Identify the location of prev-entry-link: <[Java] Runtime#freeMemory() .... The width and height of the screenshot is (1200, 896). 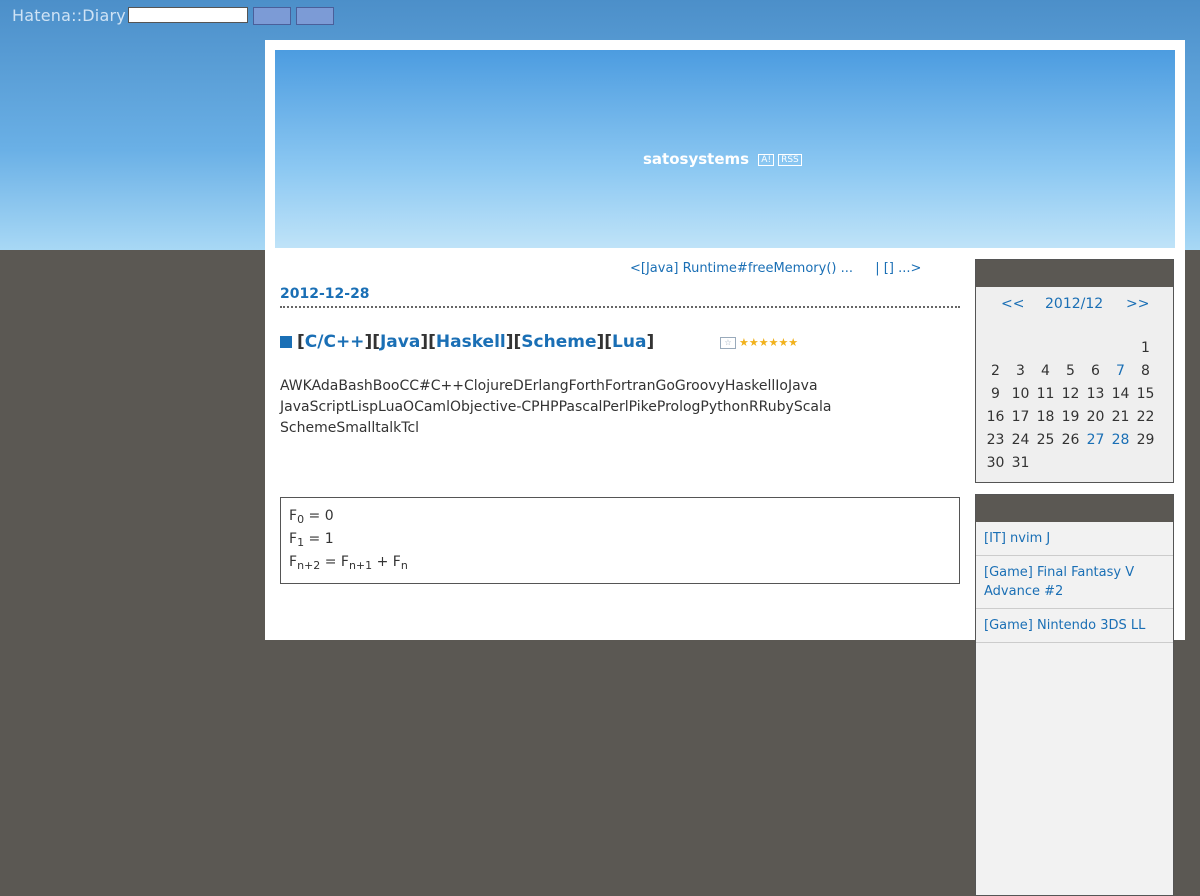
(741, 268).